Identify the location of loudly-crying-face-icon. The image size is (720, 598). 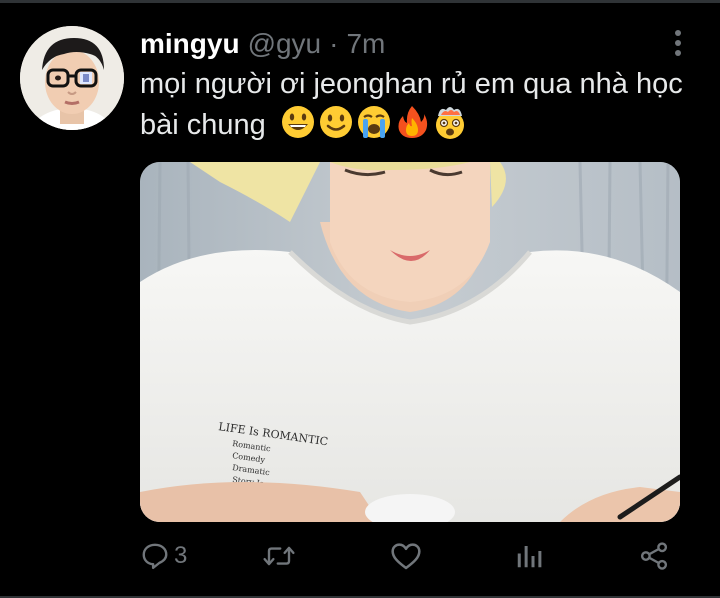
(374, 122).